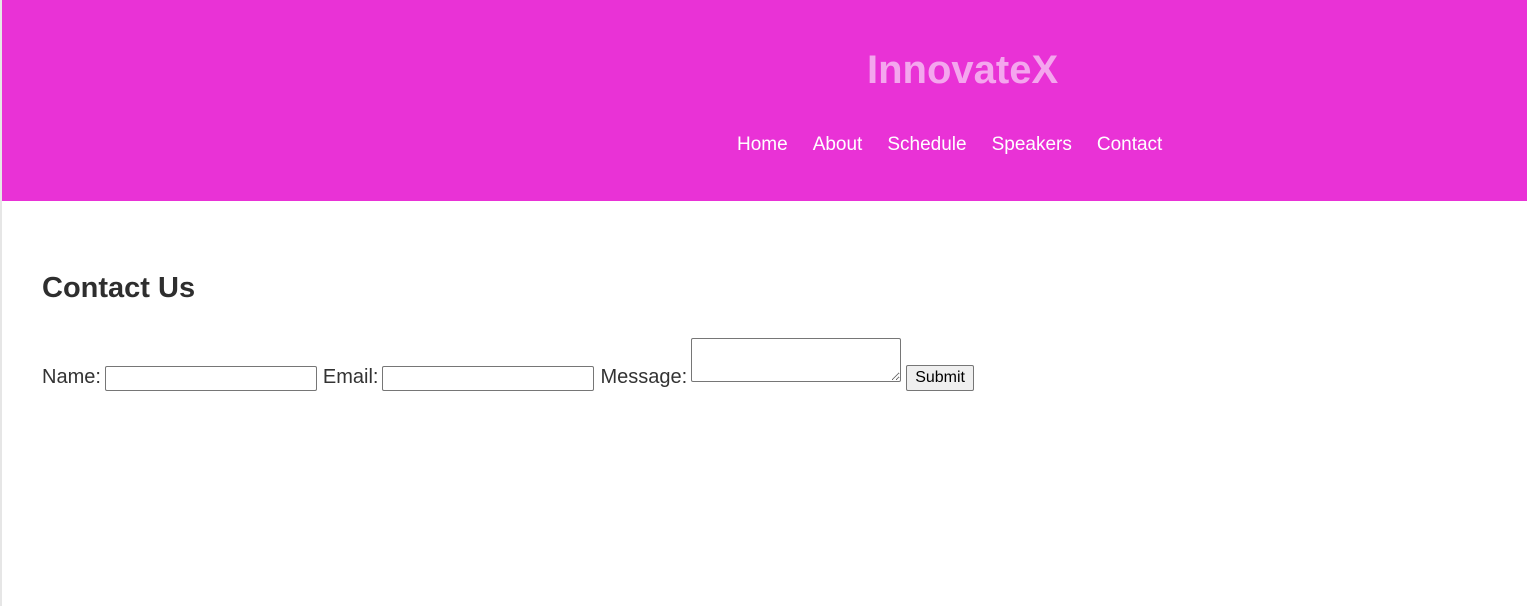  Describe the element at coordinates (940, 378) in the screenshot. I see `submit-button: Submit` at that location.